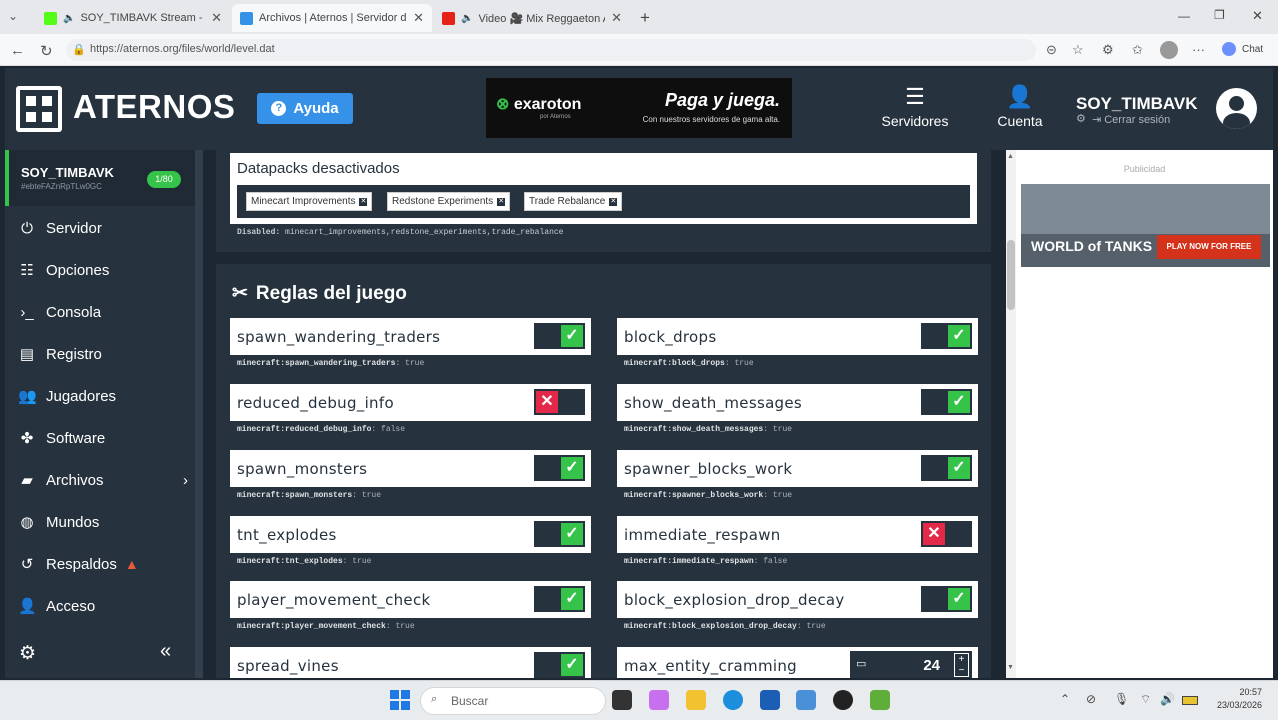  Describe the element at coordinates (1137, 120) in the screenshot. I see `logout-label: Cerrar sesión` at that location.